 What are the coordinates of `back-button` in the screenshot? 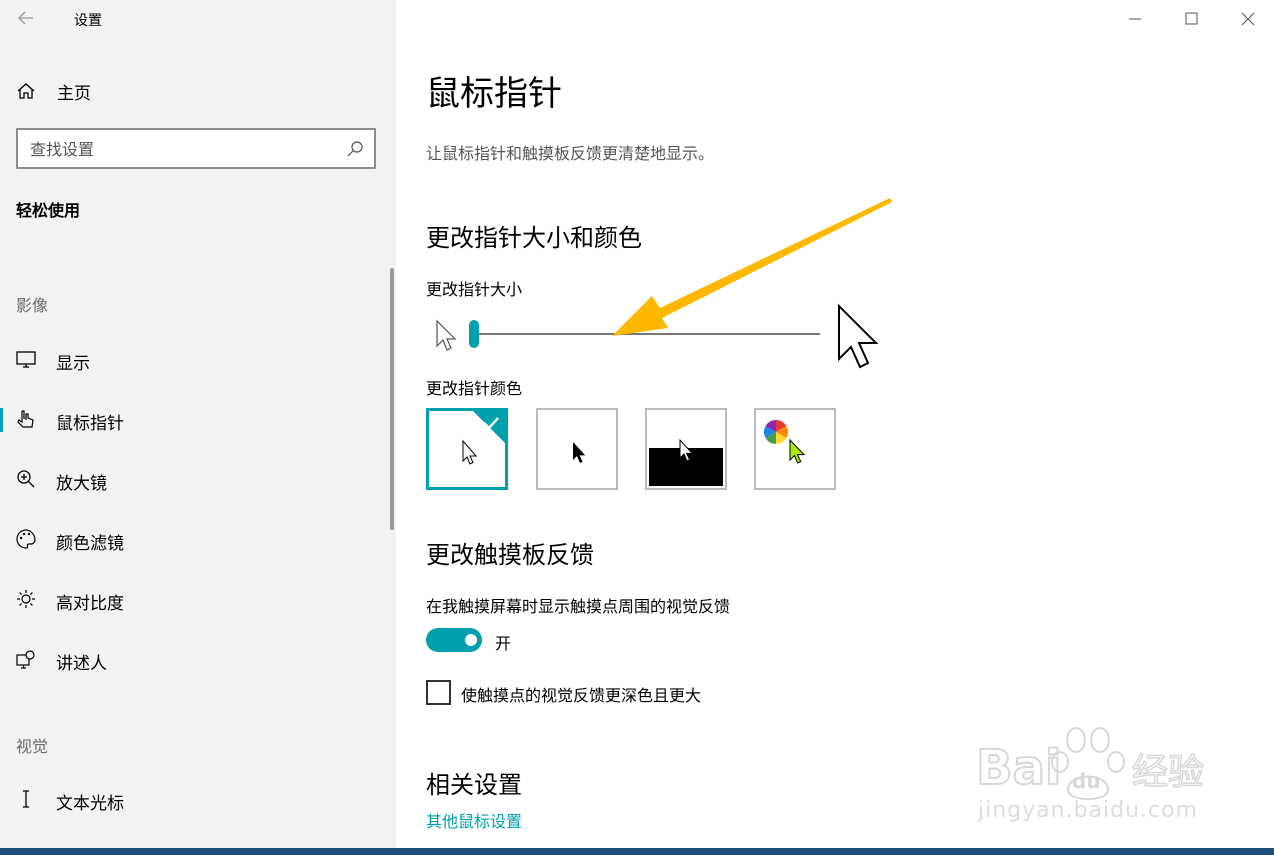 It's located at (26, 19).